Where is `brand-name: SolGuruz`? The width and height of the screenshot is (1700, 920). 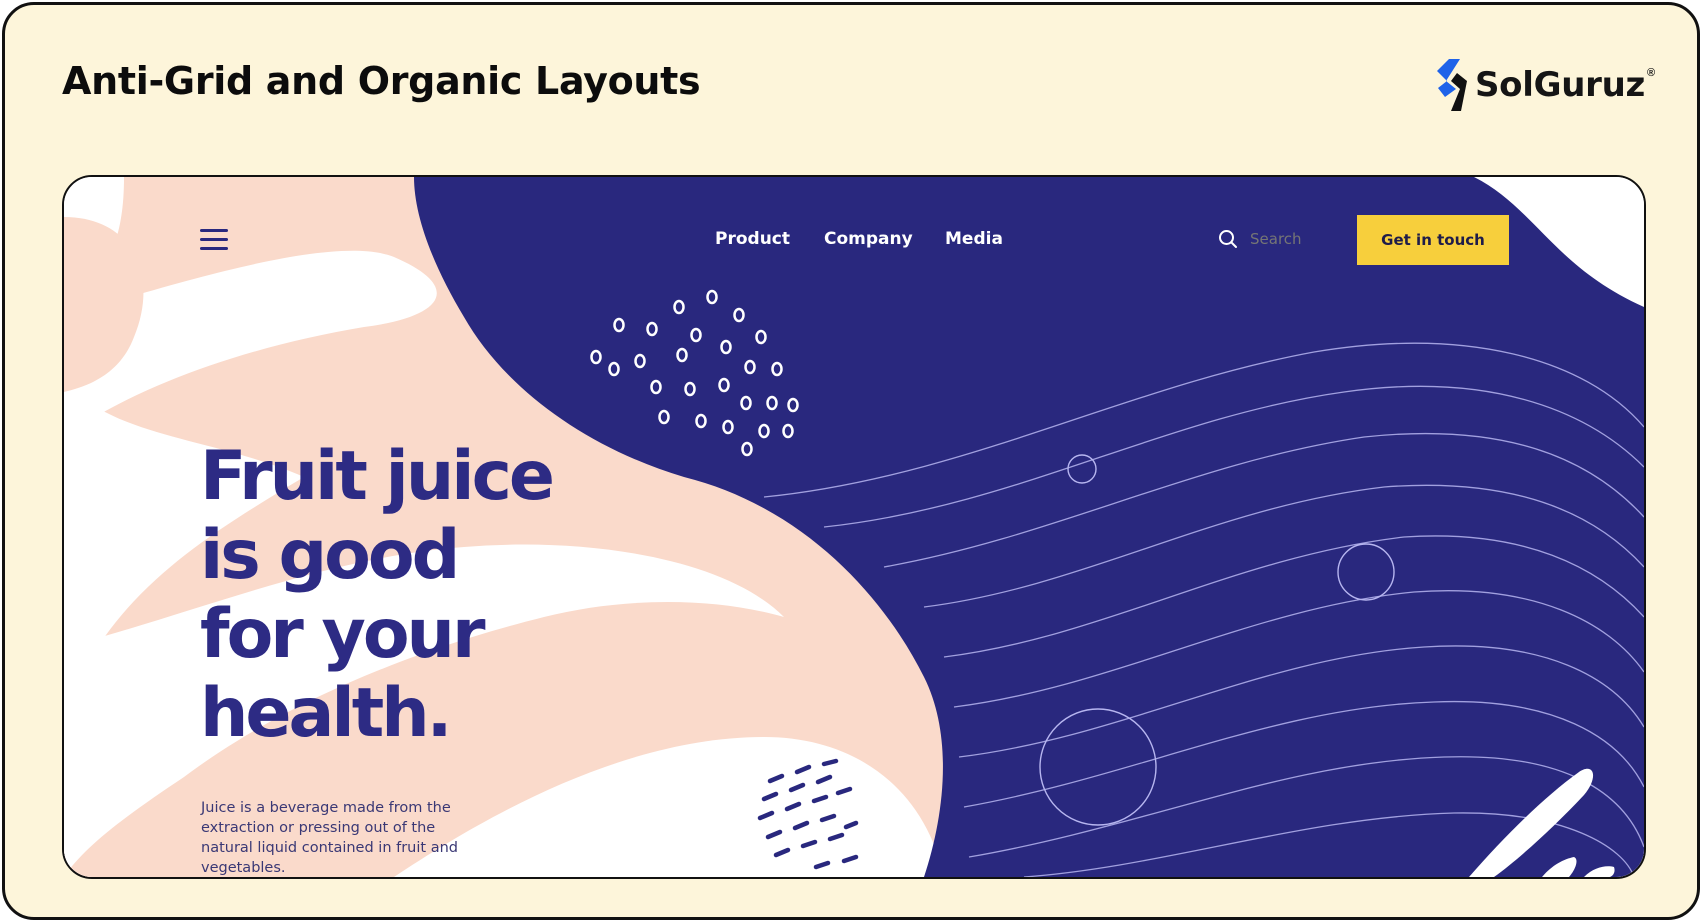
brand-name: SolGuruz is located at coordinates (1560, 85).